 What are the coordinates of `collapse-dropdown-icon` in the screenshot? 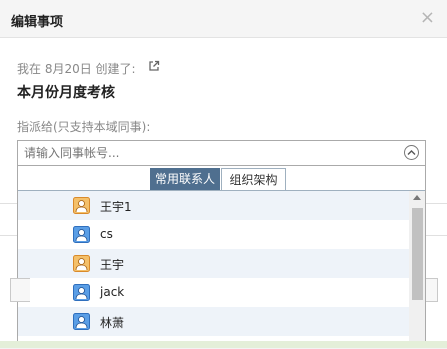 It's located at (411, 152).